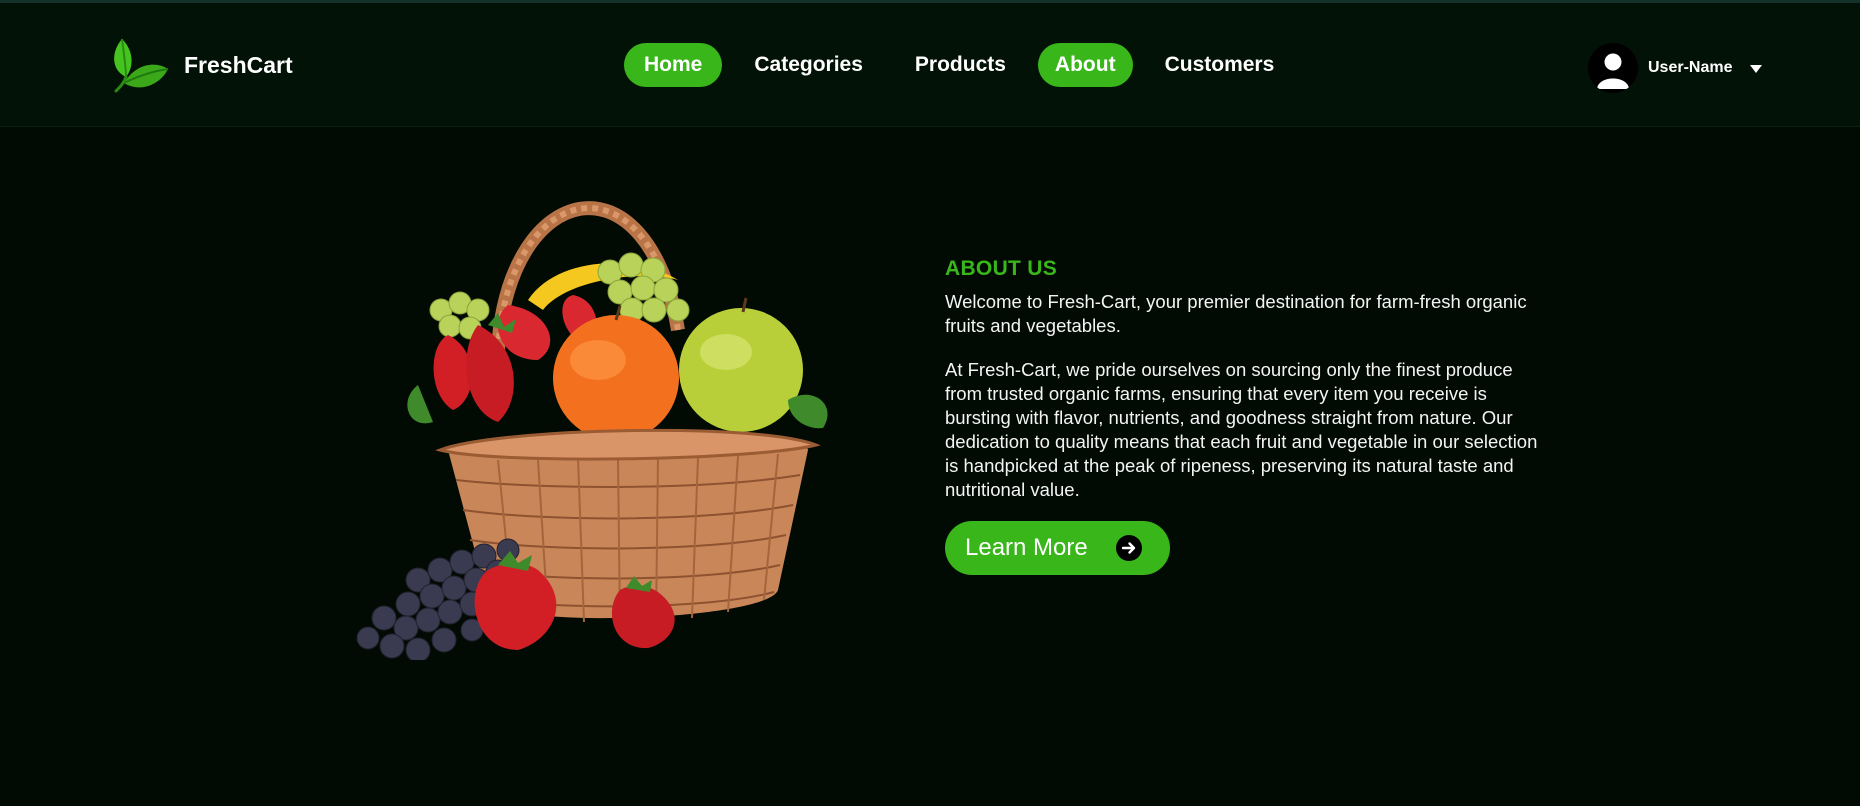 The image size is (1860, 806). I want to click on nav-products: Products, so click(960, 65).